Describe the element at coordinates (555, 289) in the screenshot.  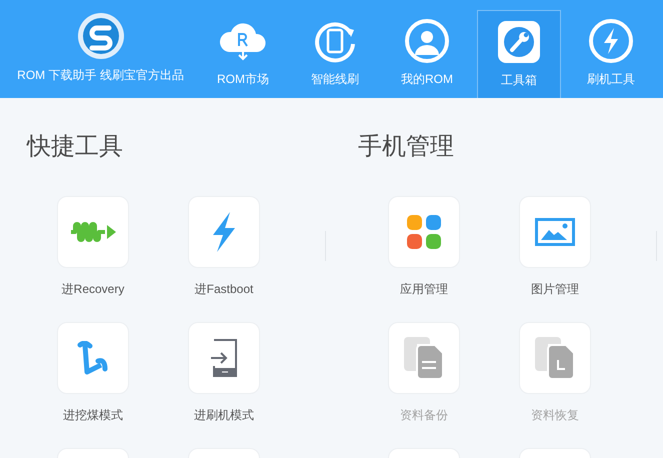
I see `tool-label: 图片管理` at that location.